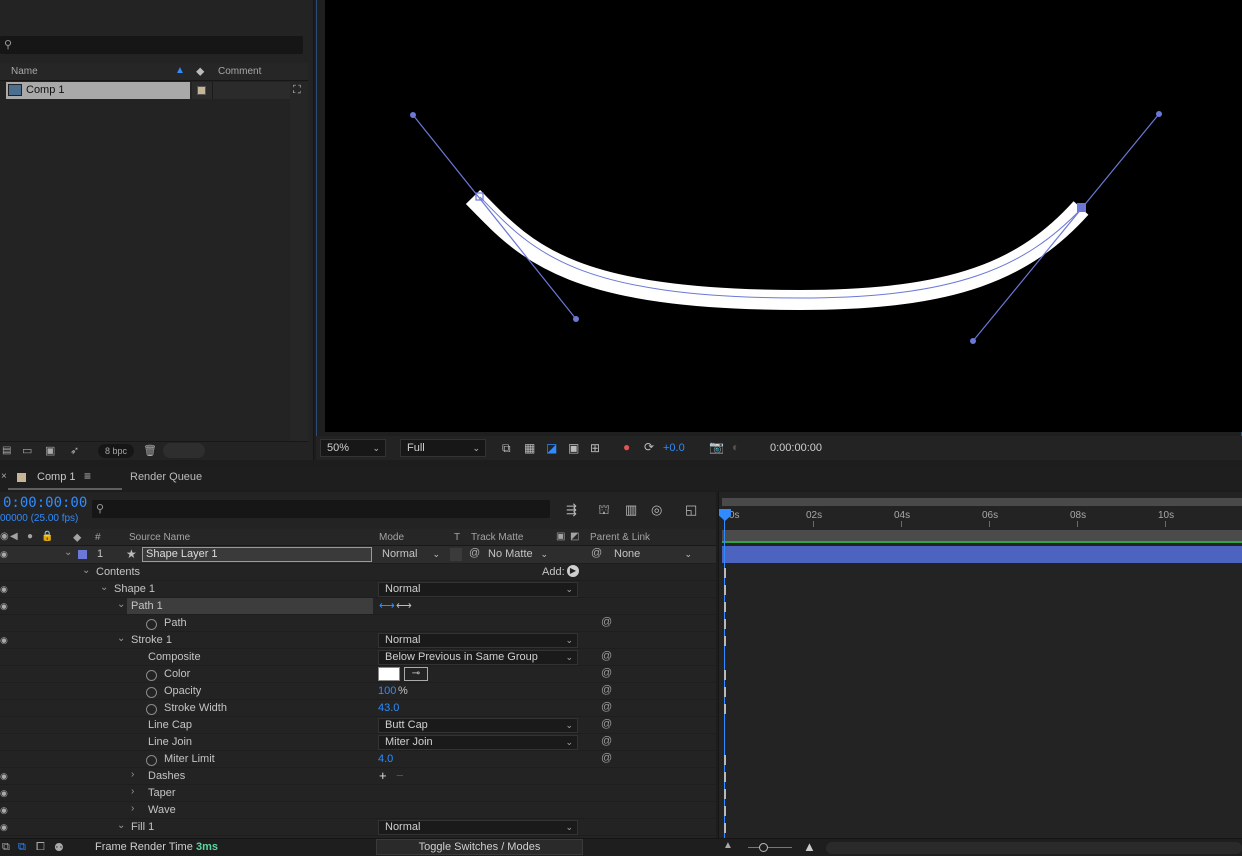 The image size is (1242, 856). I want to click on fill-group-row: ◉ ⌄ Fill 1 Normal ⌄, so click(358, 827).